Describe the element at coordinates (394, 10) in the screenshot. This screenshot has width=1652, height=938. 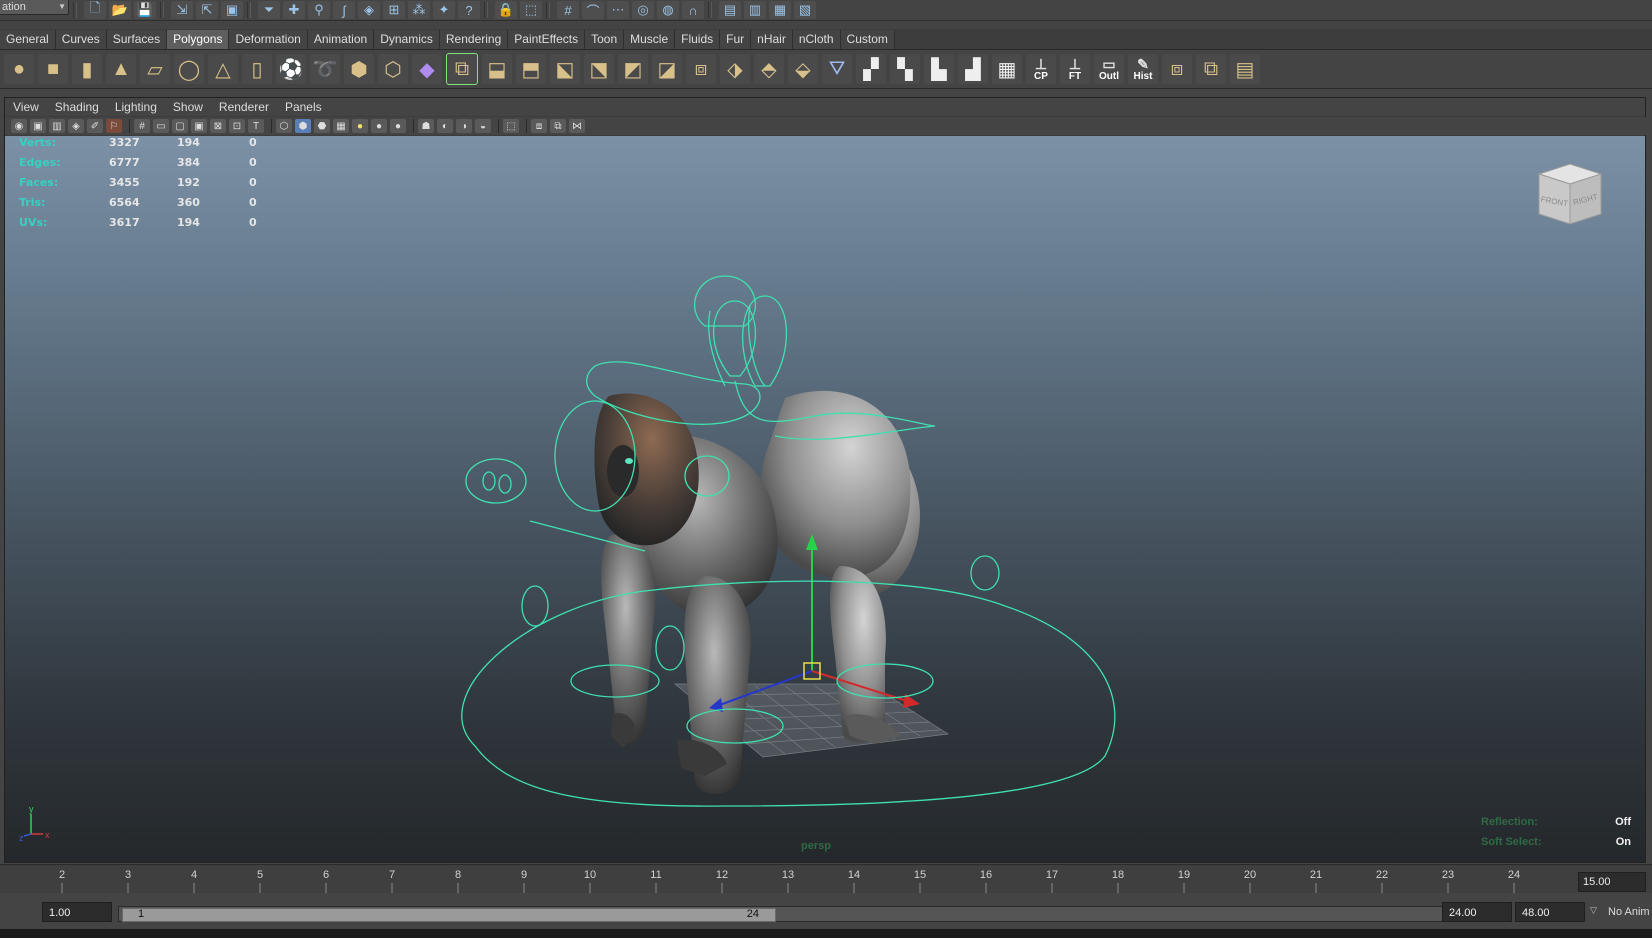
I see `select-deformations-icon: ⊞` at that location.